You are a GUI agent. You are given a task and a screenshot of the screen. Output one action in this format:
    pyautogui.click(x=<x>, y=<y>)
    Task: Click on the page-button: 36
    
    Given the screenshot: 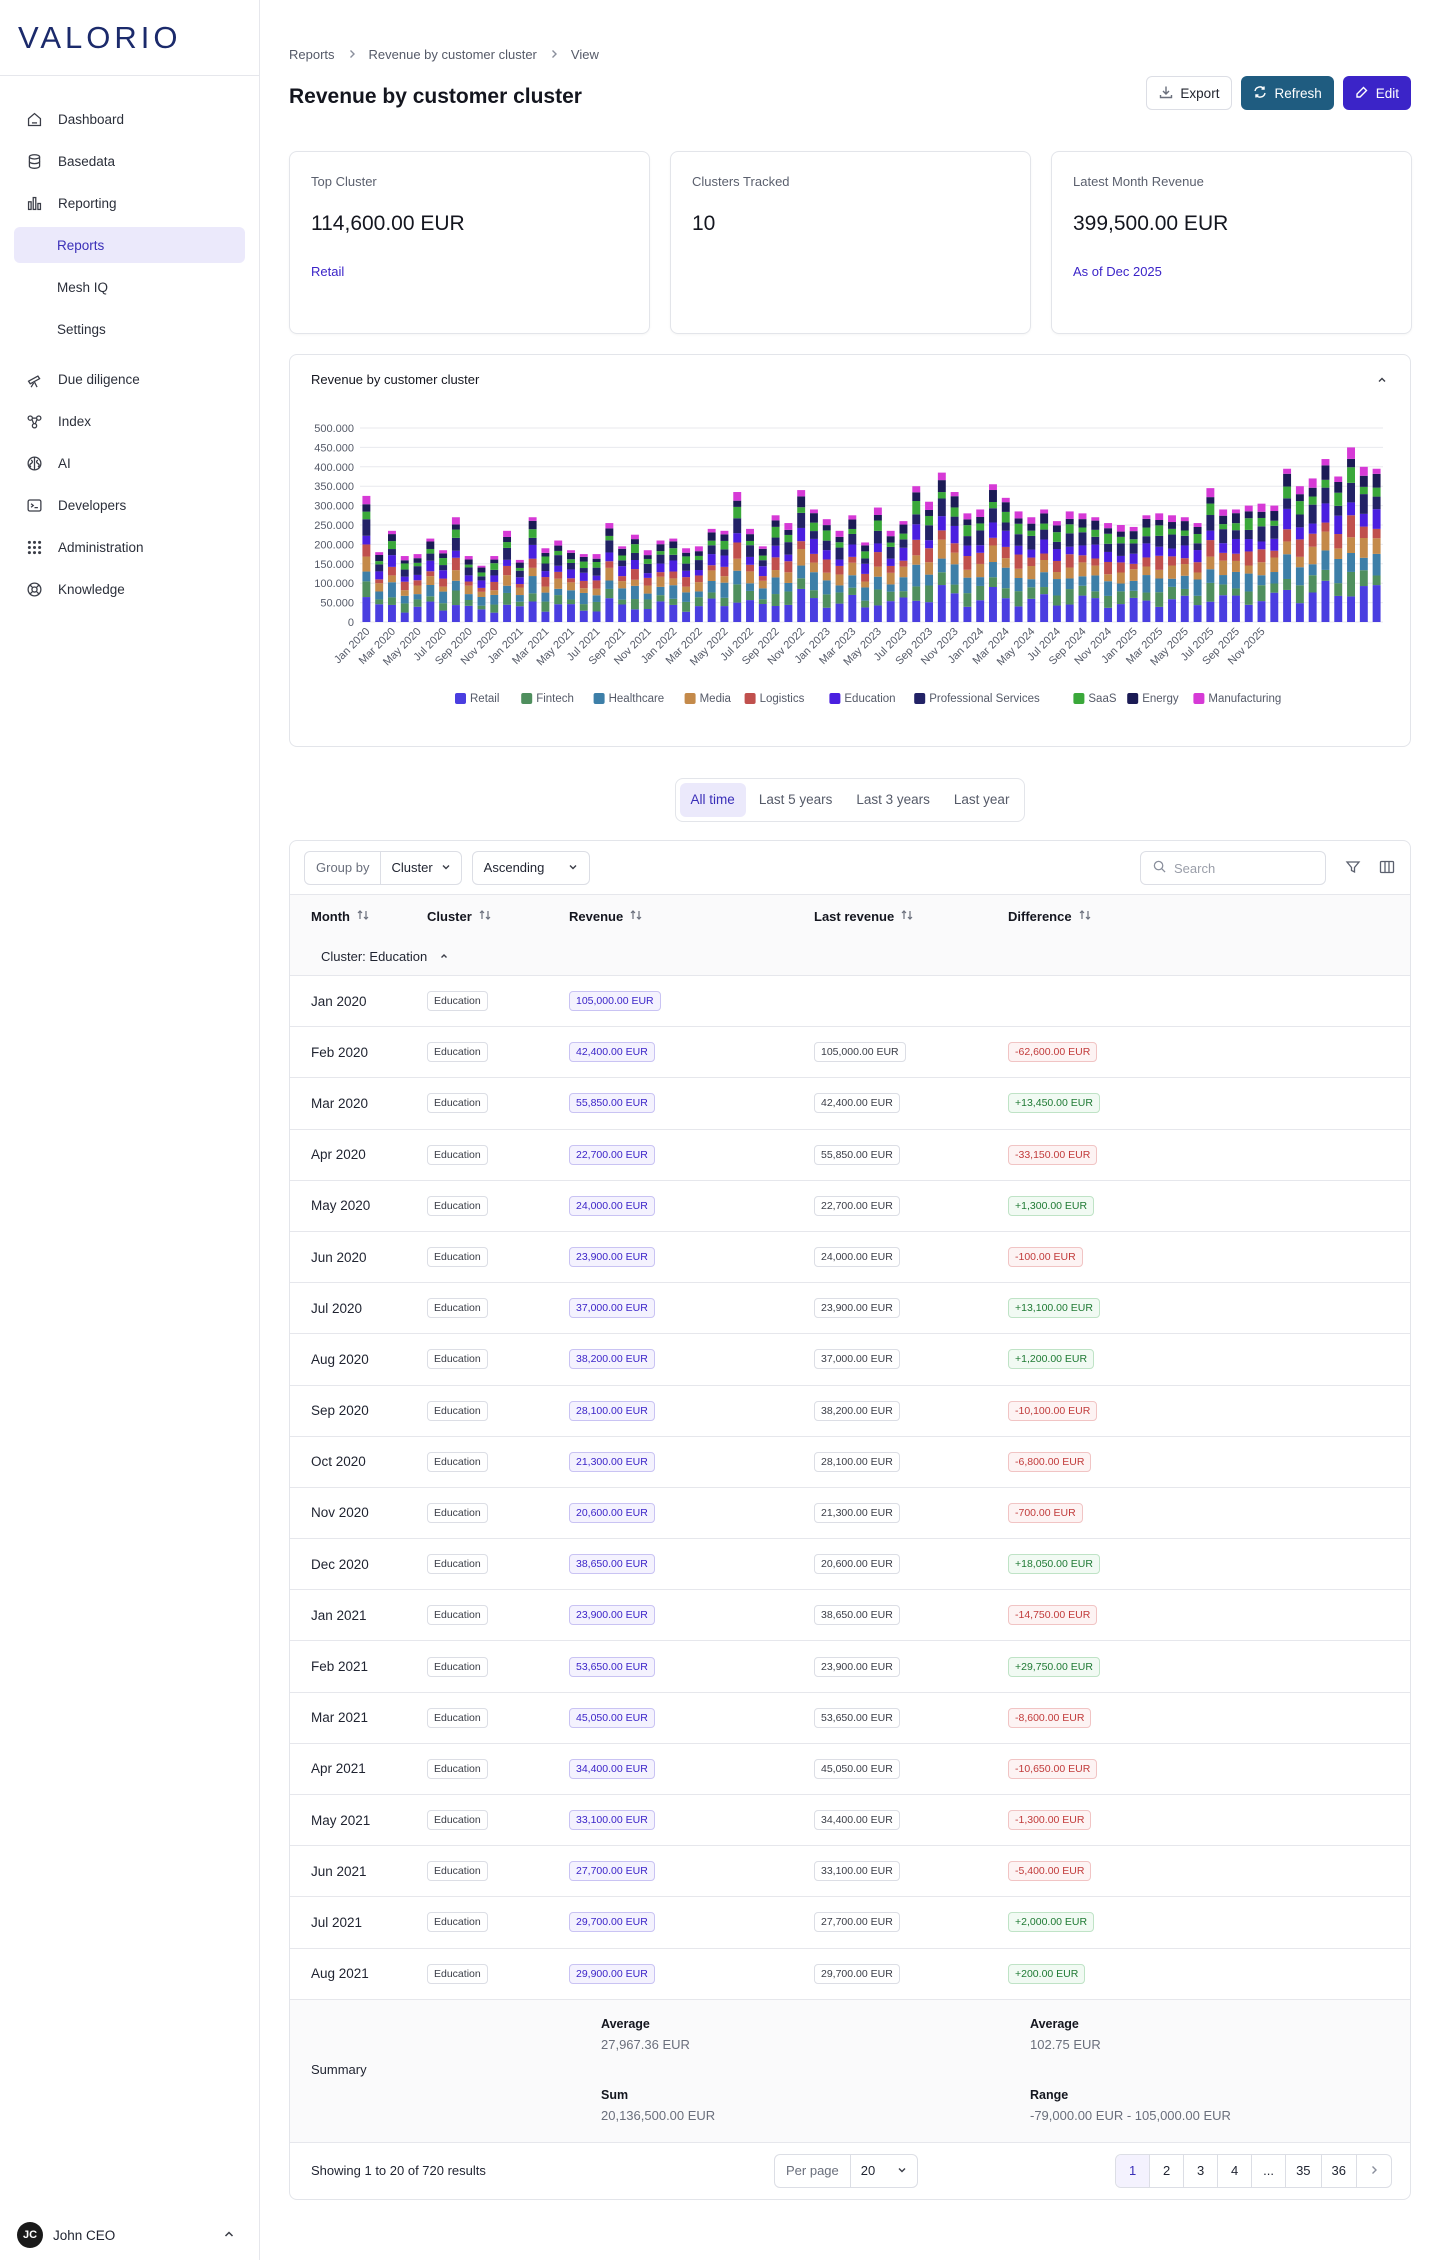 What is the action you would take?
    pyautogui.click(x=1339, y=2170)
    